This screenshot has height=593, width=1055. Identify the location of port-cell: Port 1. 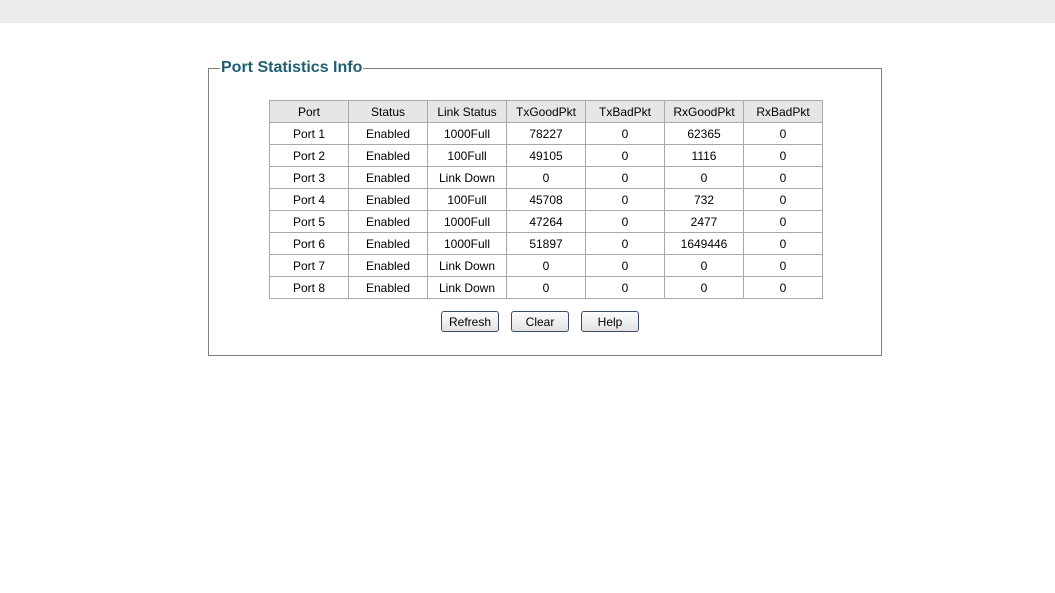
(309, 133).